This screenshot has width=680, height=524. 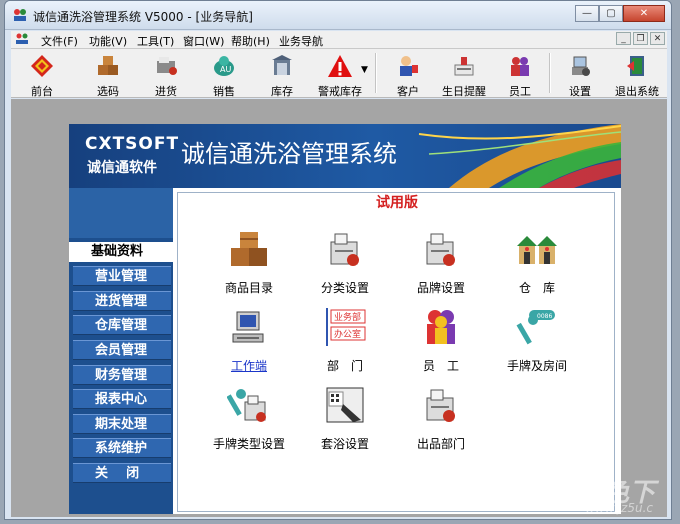 I want to click on mdi-app-icon, so click(x=22, y=38).